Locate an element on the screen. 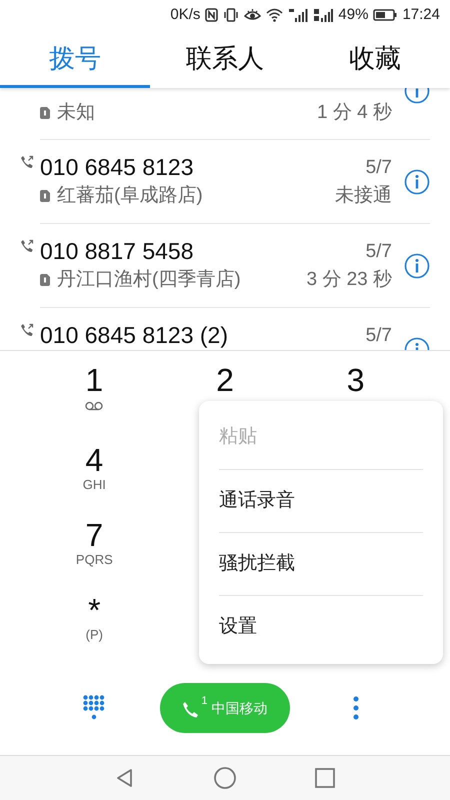 This screenshot has width=450, height=800. nfc-icon is located at coordinates (211, 15).